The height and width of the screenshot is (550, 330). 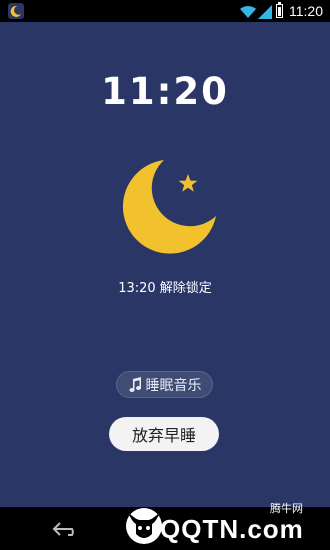 What do you see at coordinates (265, 13) in the screenshot?
I see `signal-icon` at bounding box center [265, 13].